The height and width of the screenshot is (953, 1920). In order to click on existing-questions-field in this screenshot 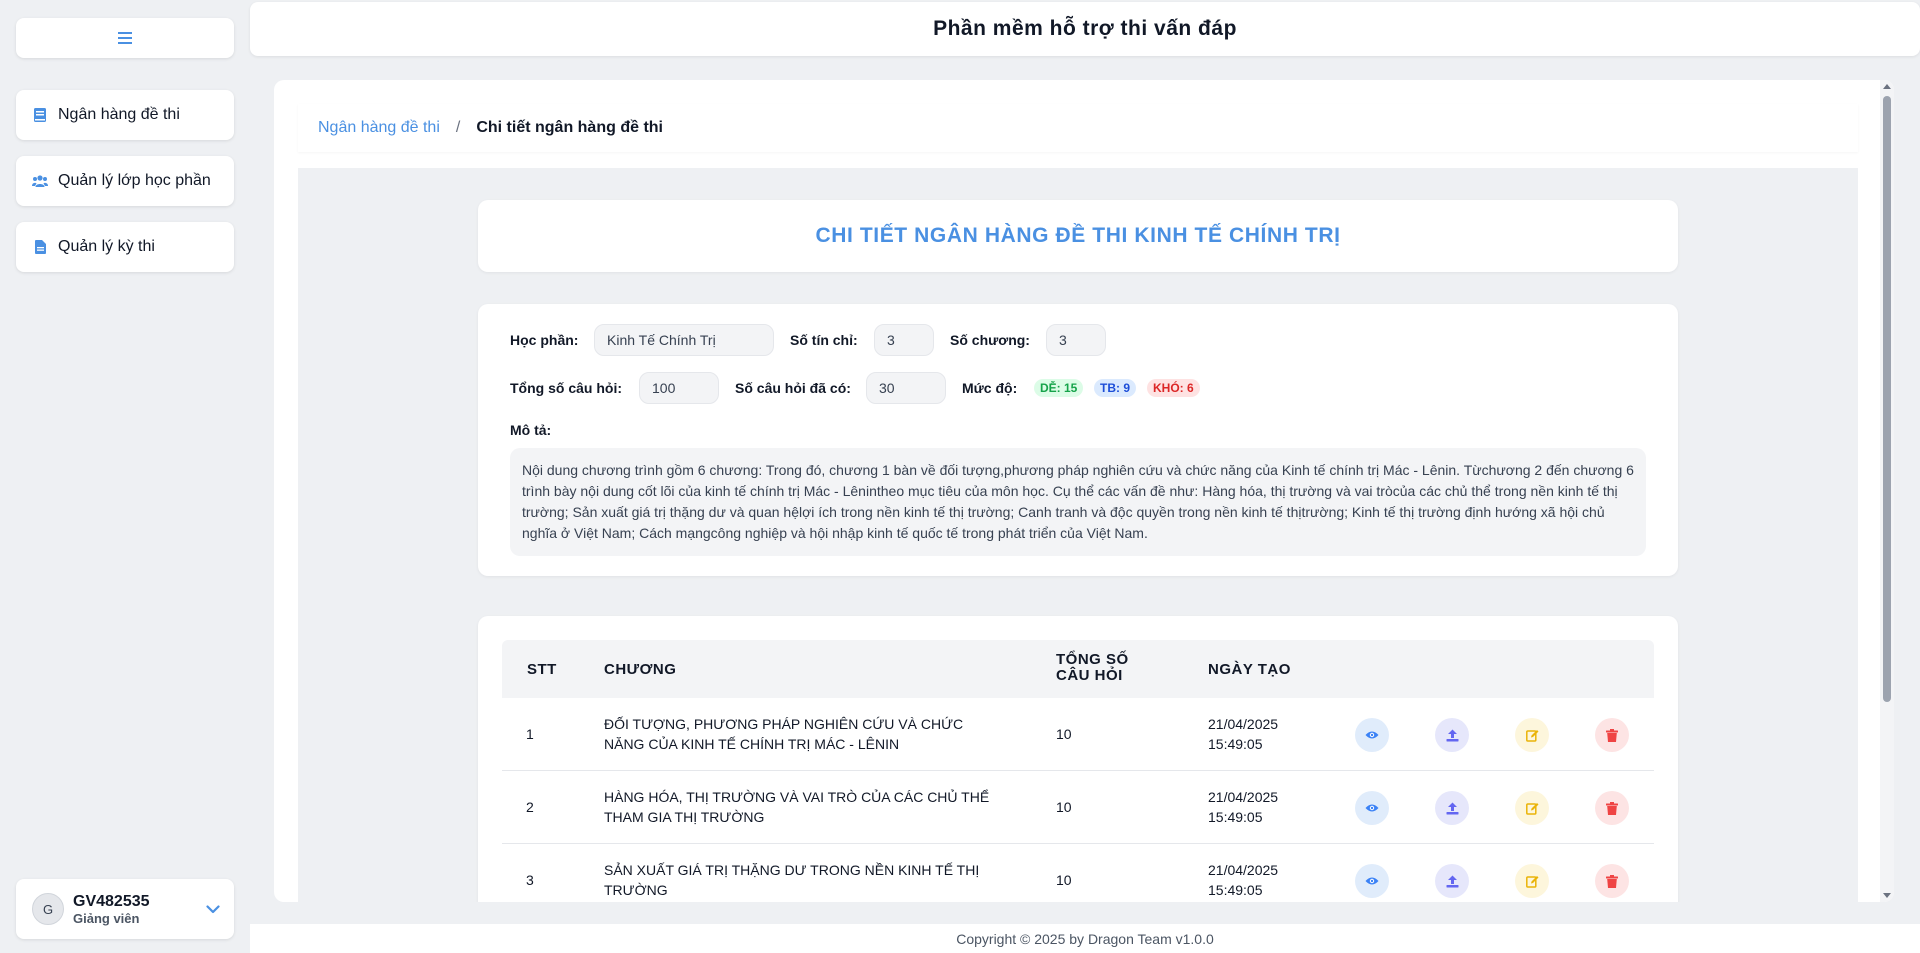, I will do `click(906, 388)`.